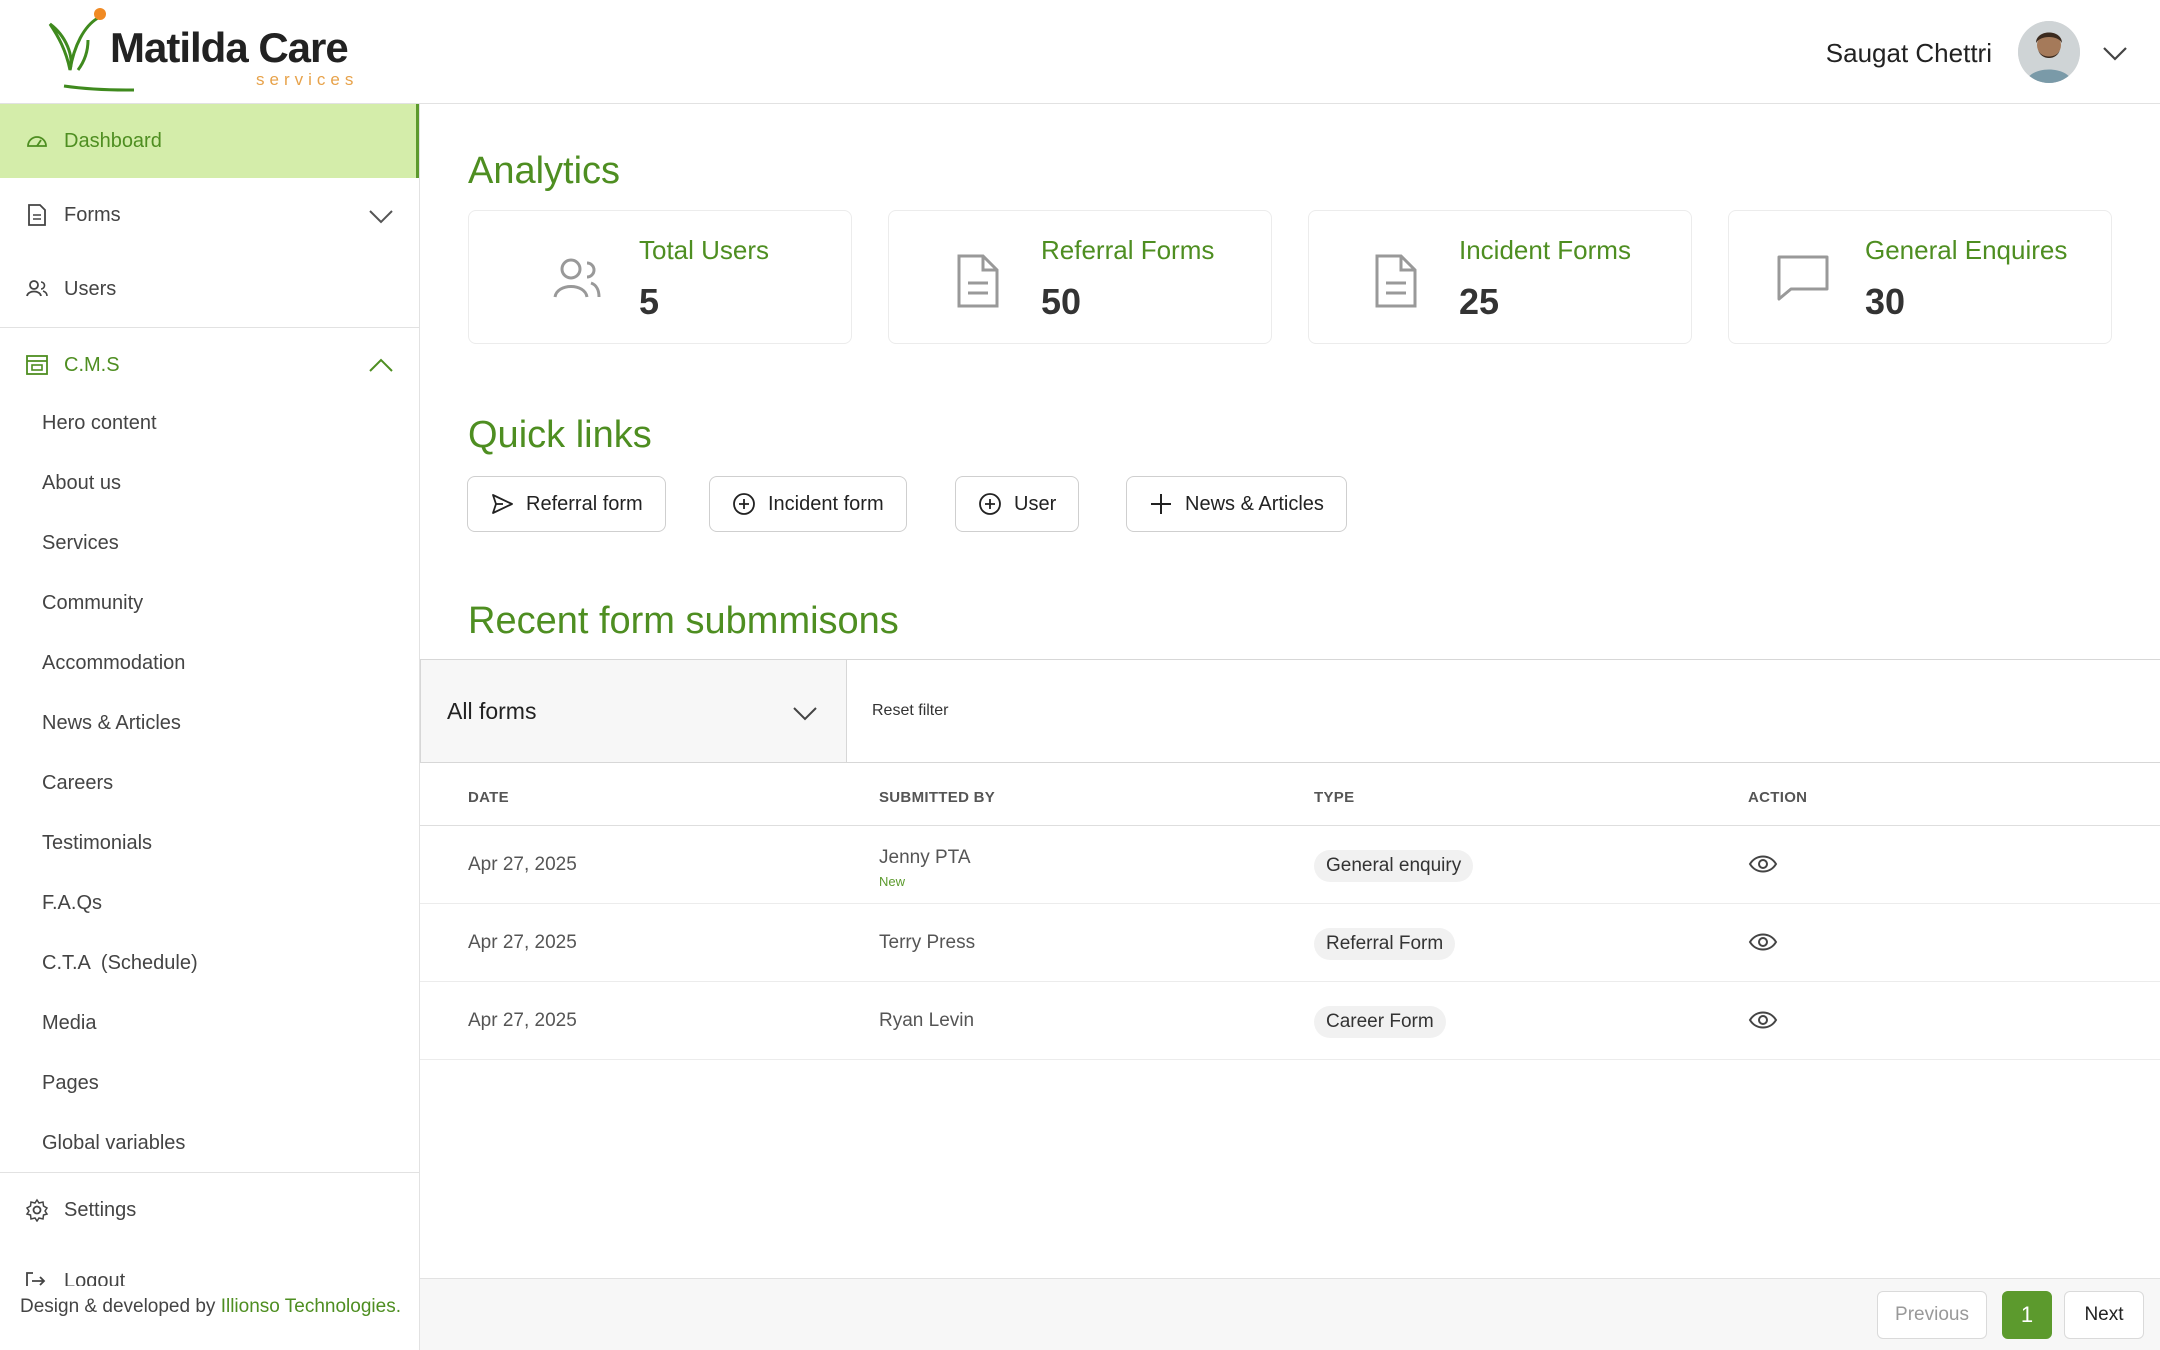 This screenshot has width=2160, height=1350. I want to click on cms-icon, so click(37, 365).